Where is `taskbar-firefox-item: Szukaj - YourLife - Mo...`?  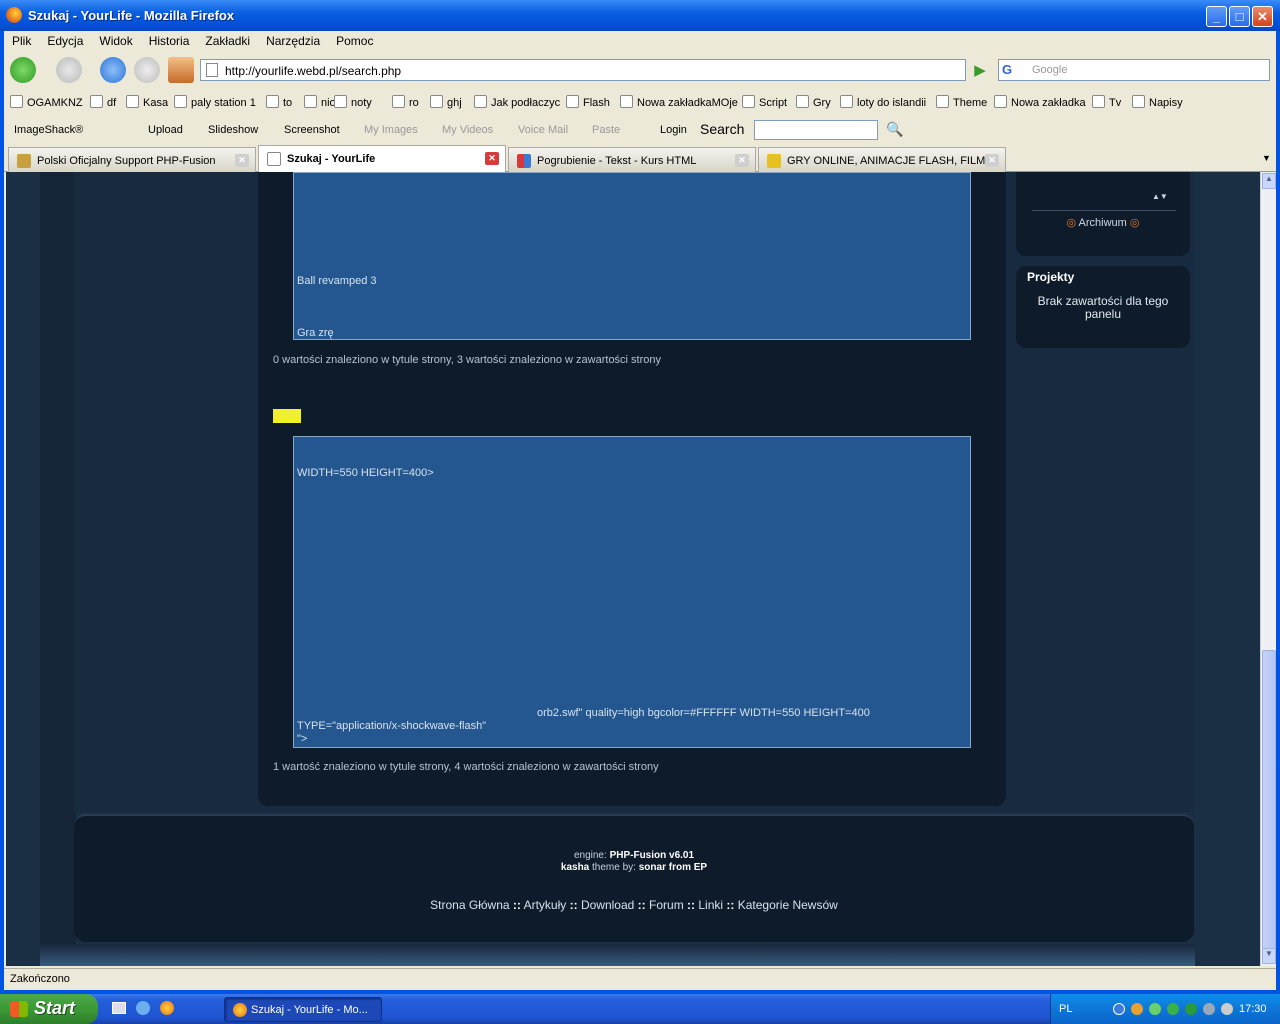
taskbar-firefox-item: Szukaj - YourLife - Mo... is located at coordinates (303, 1009).